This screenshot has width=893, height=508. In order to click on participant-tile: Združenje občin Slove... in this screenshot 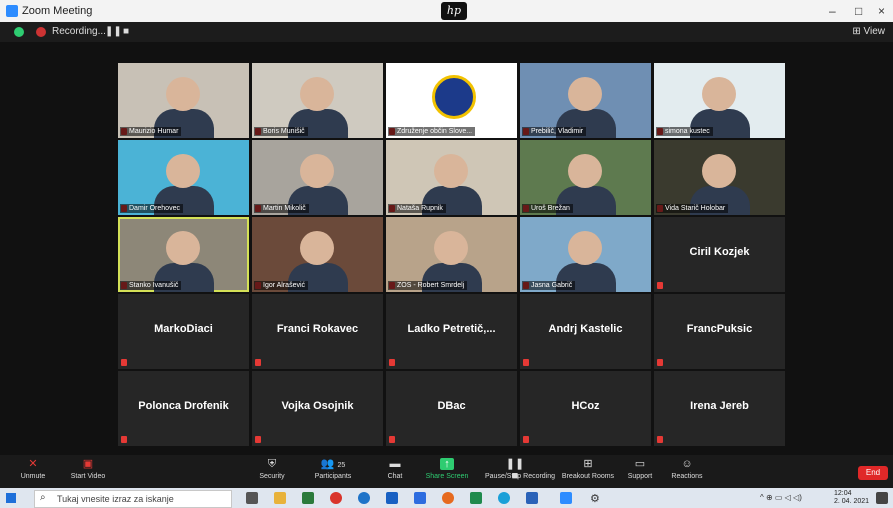, I will do `click(451, 100)`.